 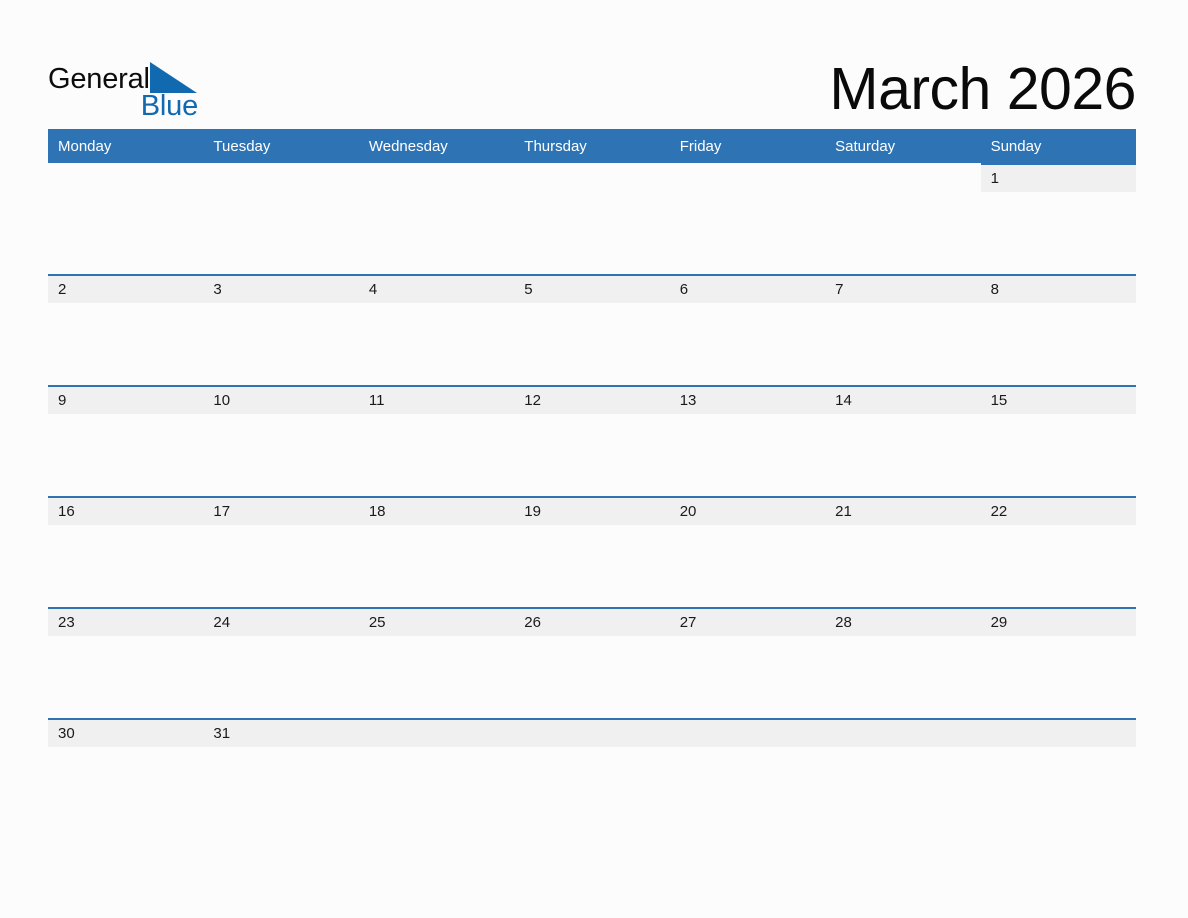 I want to click on calendar-day-24: 24, so click(x=281, y=662).